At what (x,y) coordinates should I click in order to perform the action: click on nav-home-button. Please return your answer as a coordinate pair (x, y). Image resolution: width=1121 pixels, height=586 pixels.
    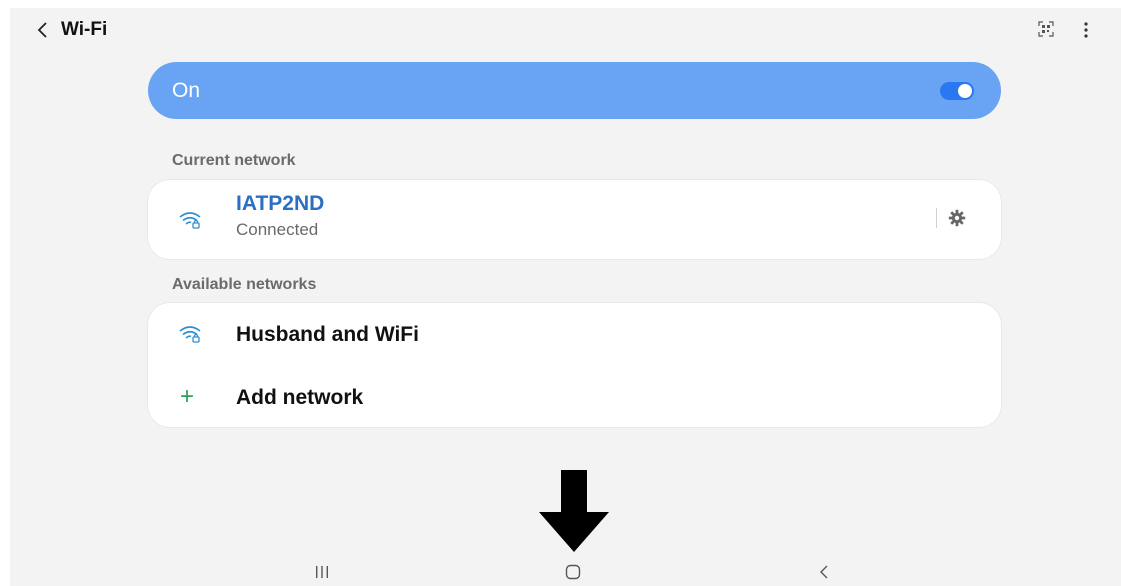
    Looking at the image, I should click on (573, 572).